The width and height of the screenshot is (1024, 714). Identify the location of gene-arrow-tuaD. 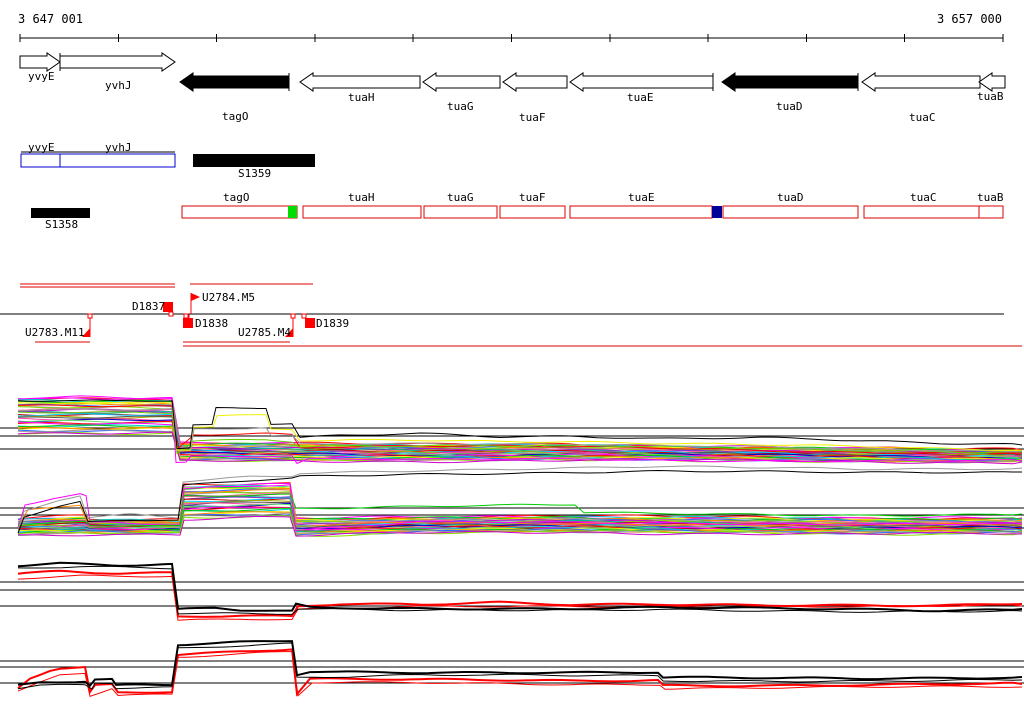
(790, 82).